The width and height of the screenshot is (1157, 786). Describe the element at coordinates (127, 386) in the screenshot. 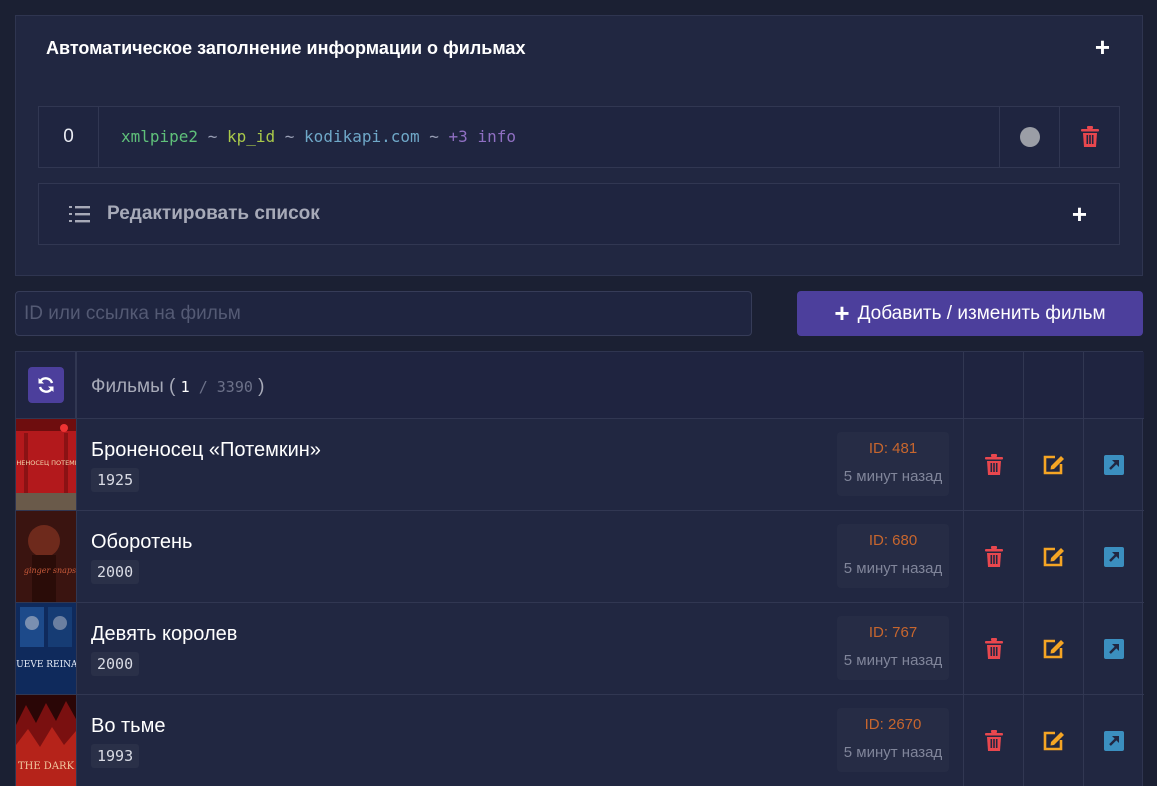

I see `films-label: Фильмы` at that location.